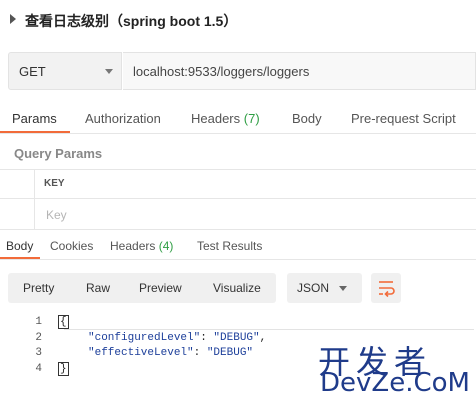 The height and width of the screenshot is (404, 476). Describe the element at coordinates (251, 118) in the screenshot. I see `tab-headers-count: (7)` at that location.